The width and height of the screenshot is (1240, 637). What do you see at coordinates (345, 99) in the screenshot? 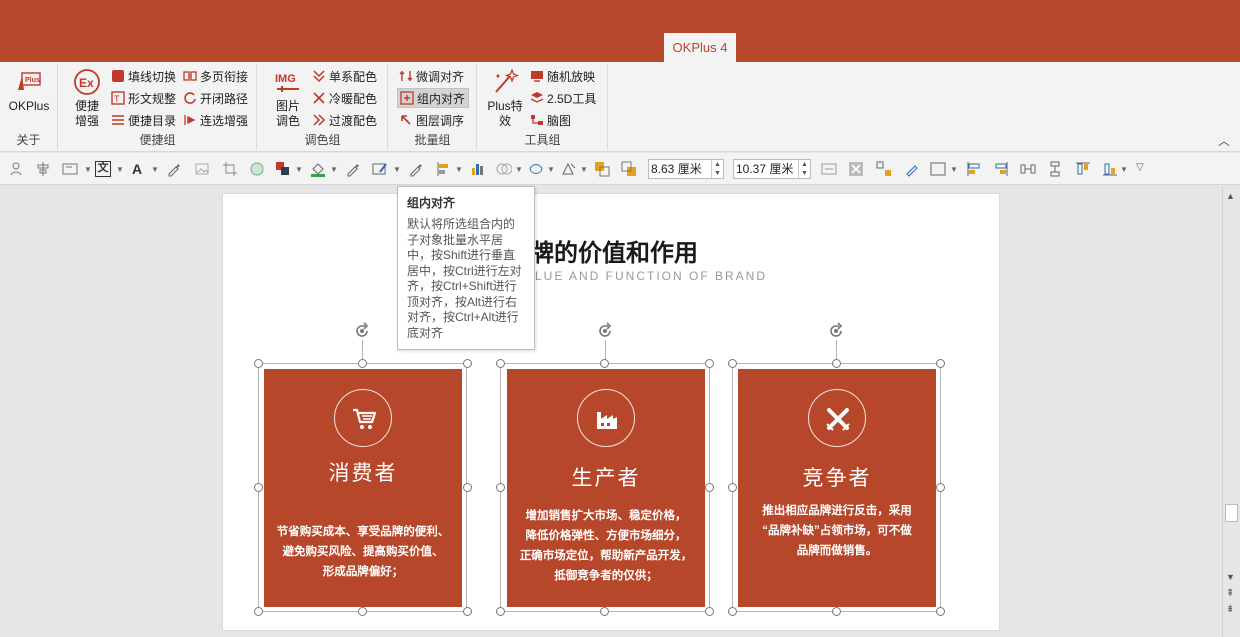
I see `warm-cool-scheme-button: 冷暖配色` at bounding box center [345, 99].